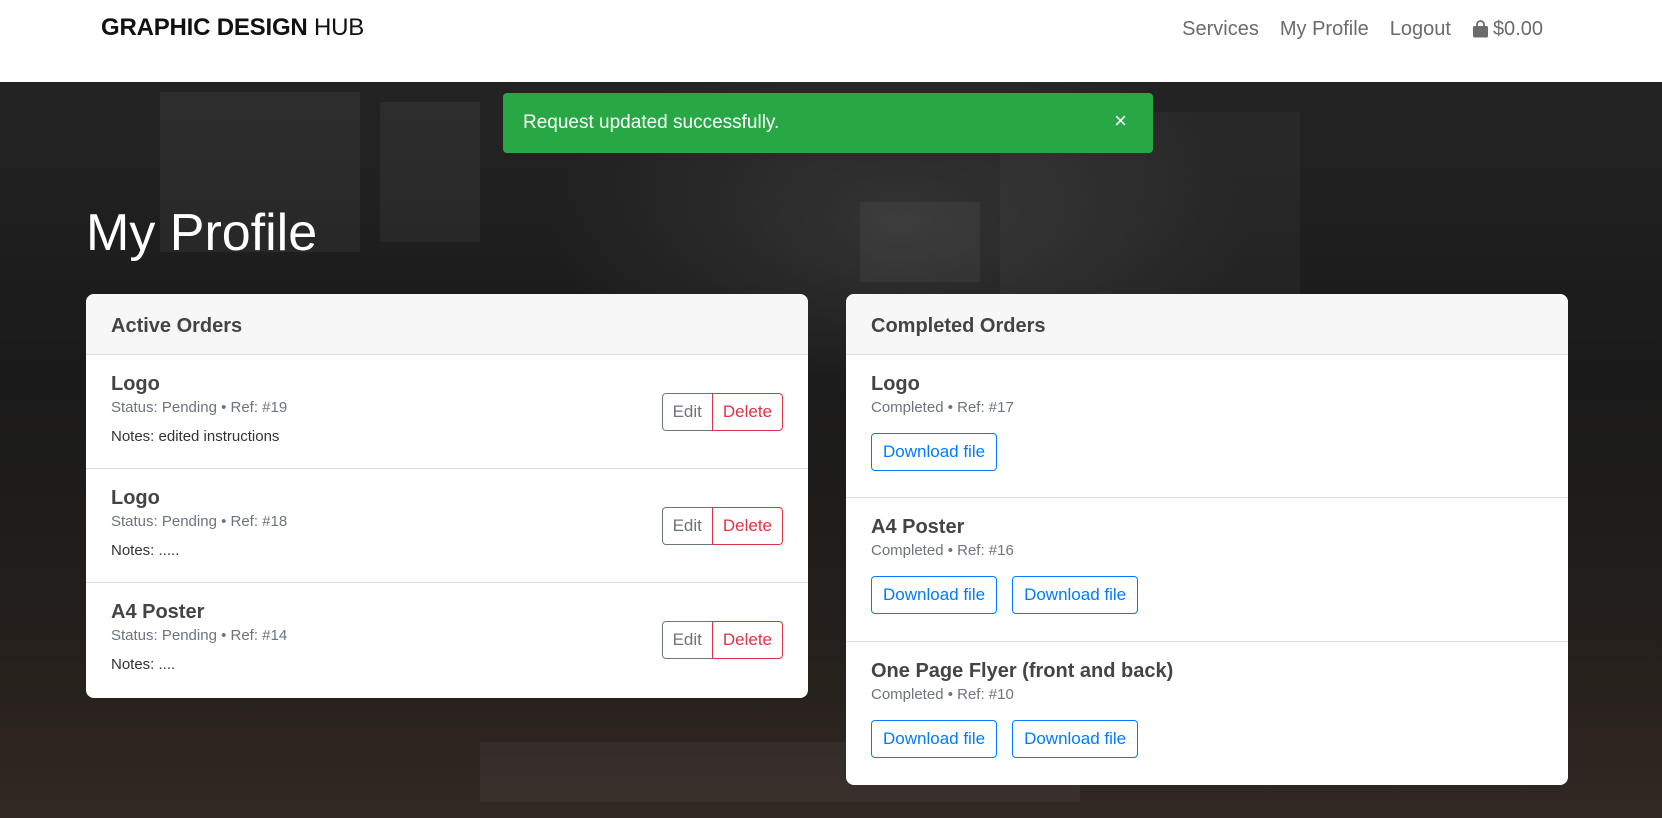 The height and width of the screenshot is (818, 1662). I want to click on order-meta: Completed • Ref: #17, so click(942, 407).